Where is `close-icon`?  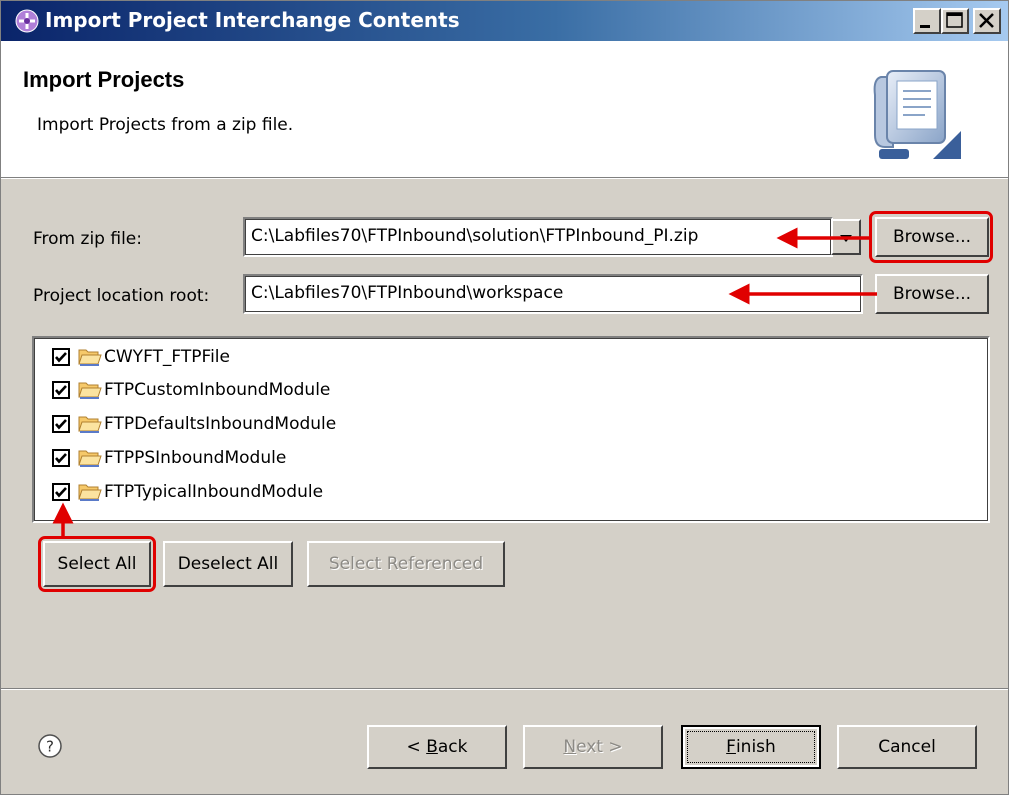
close-icon is located at coordinates (986, 20).